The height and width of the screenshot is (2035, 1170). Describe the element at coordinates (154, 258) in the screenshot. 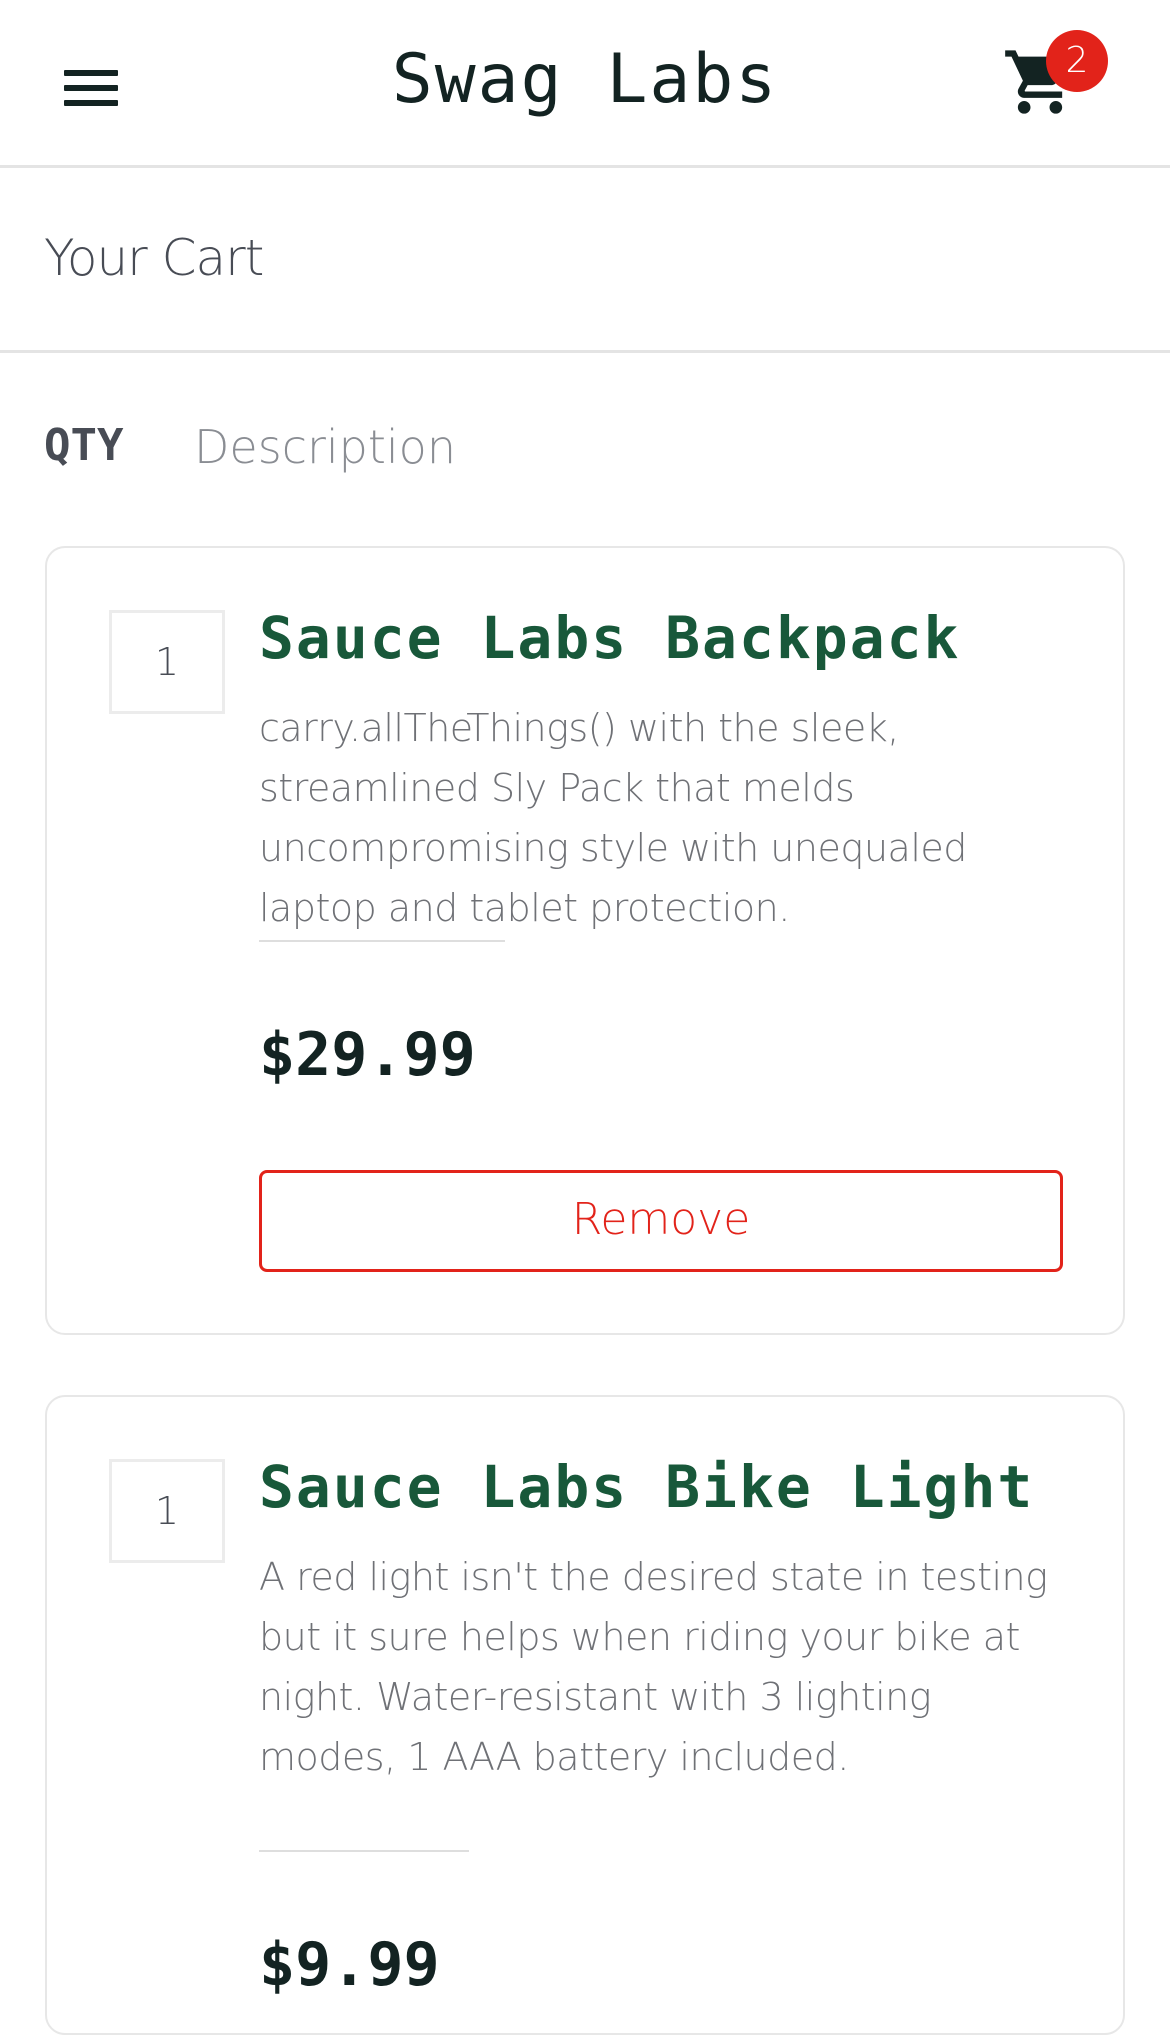

I see `page-title: Your Cart` at that location.